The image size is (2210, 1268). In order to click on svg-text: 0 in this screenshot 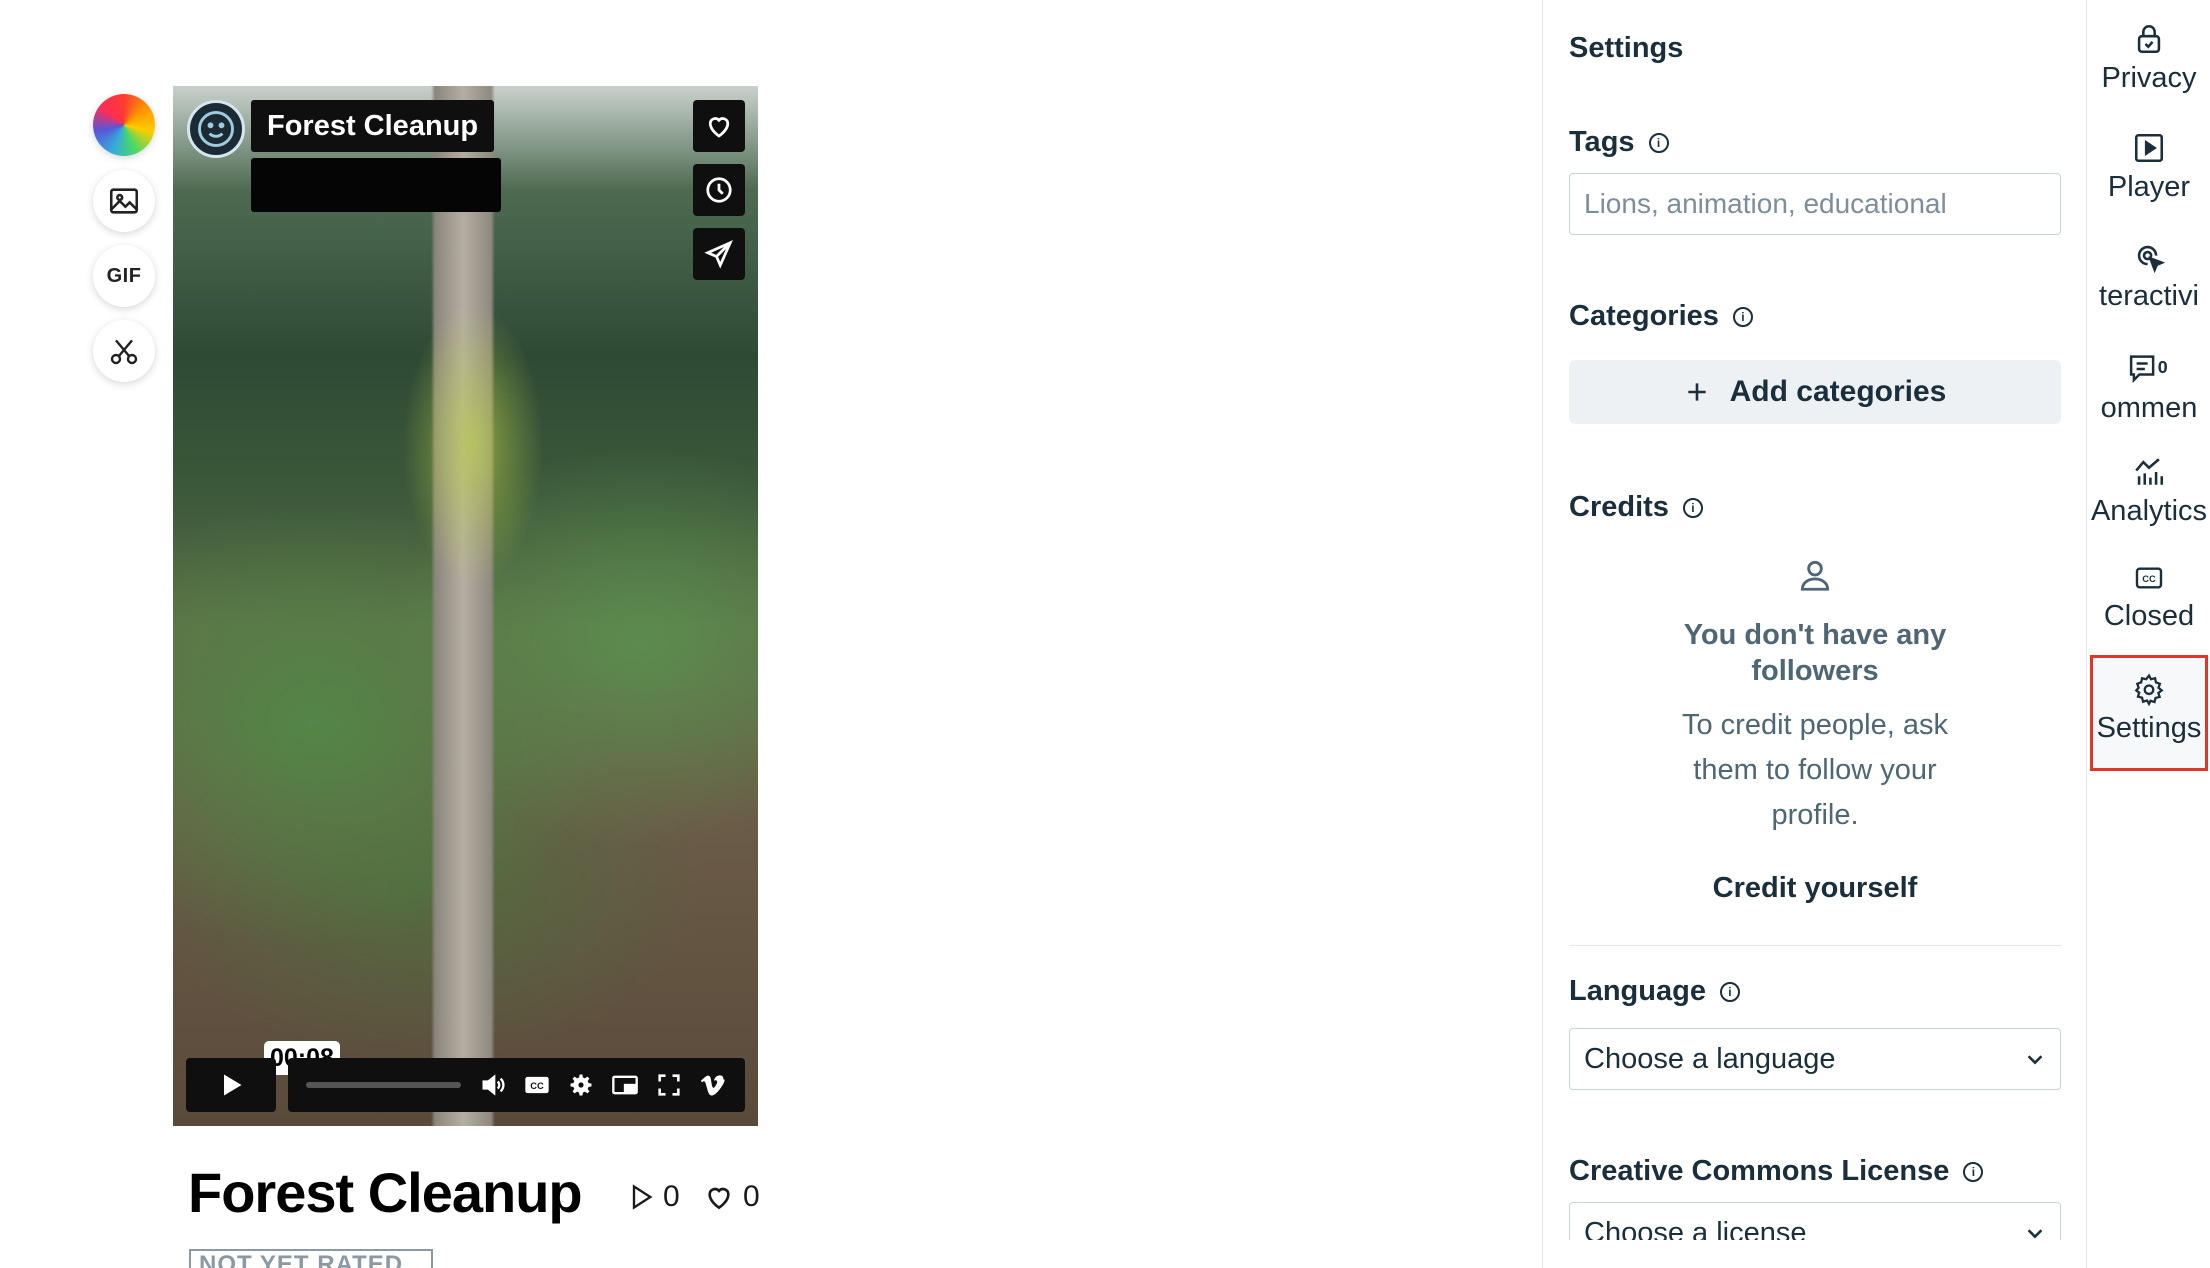, I will do `click(2163, 367)`.